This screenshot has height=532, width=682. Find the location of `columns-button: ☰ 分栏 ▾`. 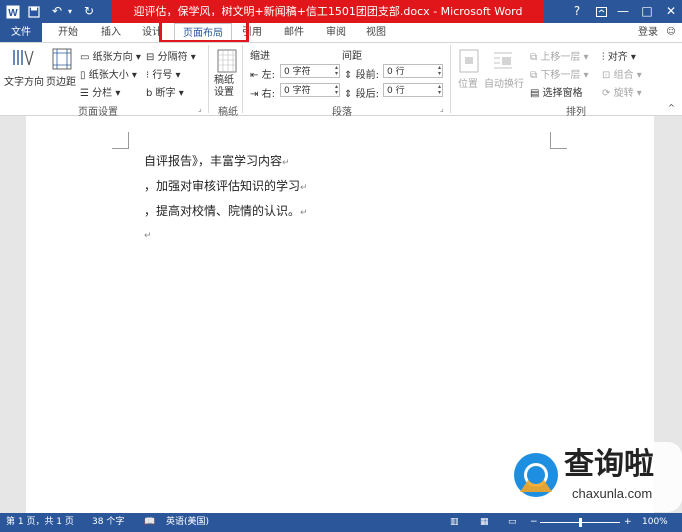

columns-button: ☰ 分栏 ▾ is located at coordinates (100, 91).